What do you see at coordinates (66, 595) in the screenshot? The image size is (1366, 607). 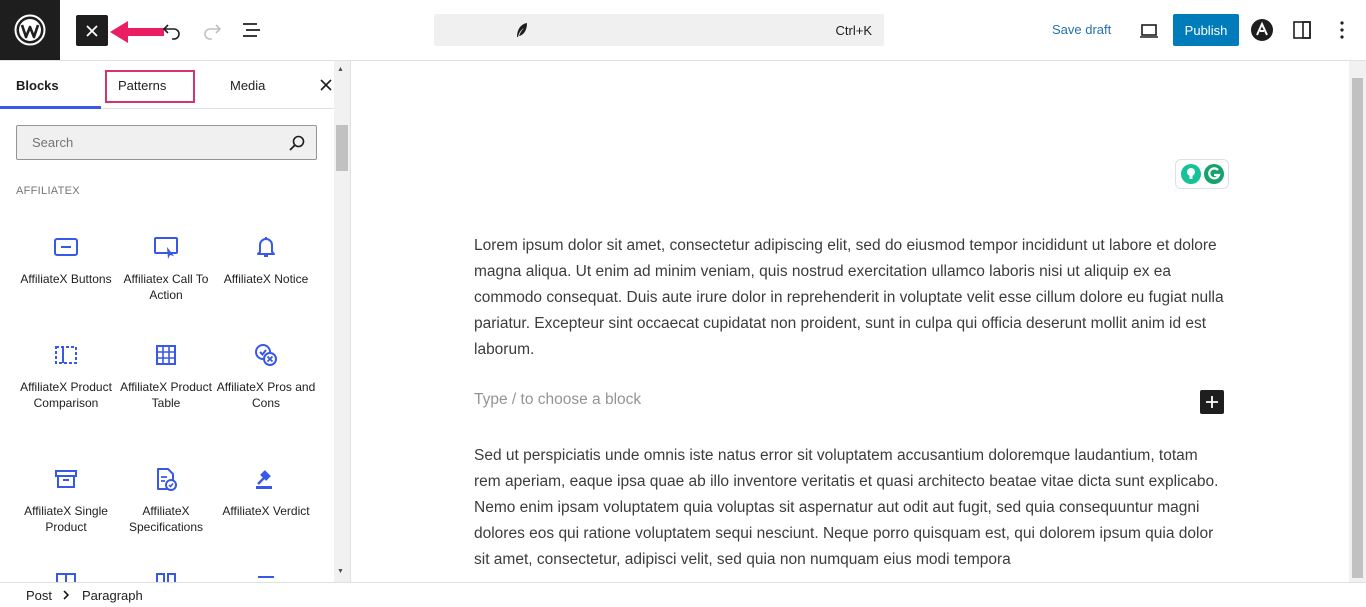 I see `chevron-right-icon` at bounding box center [66, 595].